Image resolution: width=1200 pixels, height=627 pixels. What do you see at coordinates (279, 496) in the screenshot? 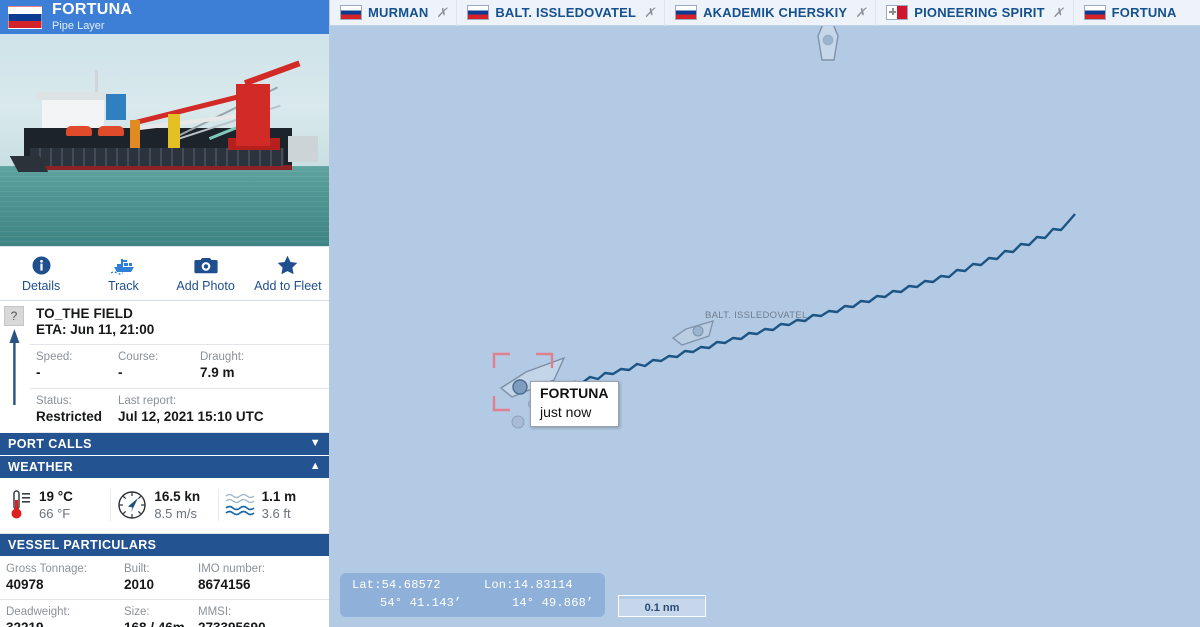
I see `wave-meters: 1.1 m` at bounding box center [279, 496].